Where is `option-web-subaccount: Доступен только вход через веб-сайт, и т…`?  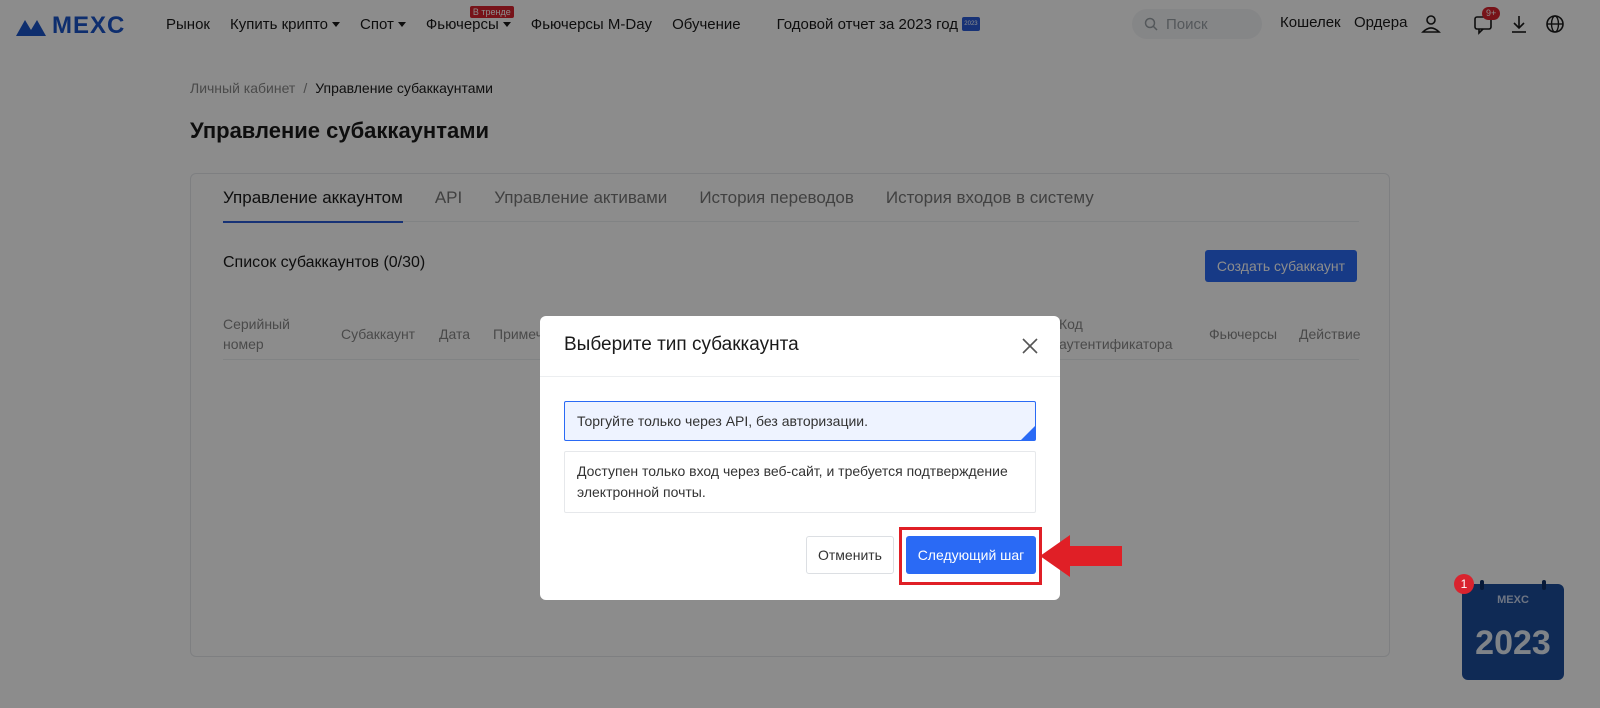 option-web-subaccount: Доступен только вход через веб-сайт, и т… is located at coordinates (800, 482).